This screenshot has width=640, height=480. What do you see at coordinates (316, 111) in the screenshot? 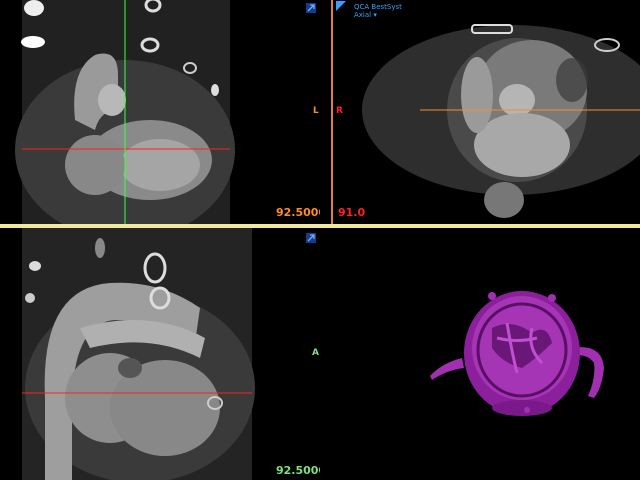
I see `orientation-label-left: L` at bounding box center [316, 111].